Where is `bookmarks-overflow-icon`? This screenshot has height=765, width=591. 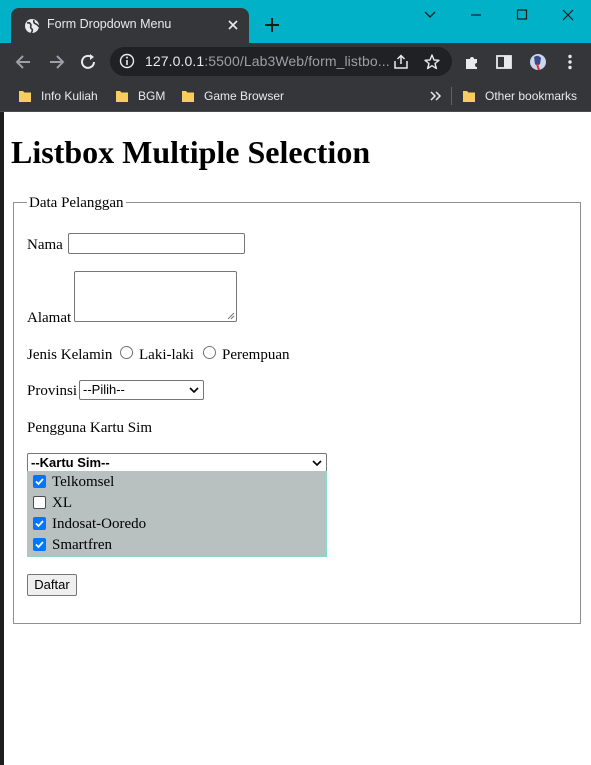
bookmarks-overflow-icon is located at coordinates (436, 96).